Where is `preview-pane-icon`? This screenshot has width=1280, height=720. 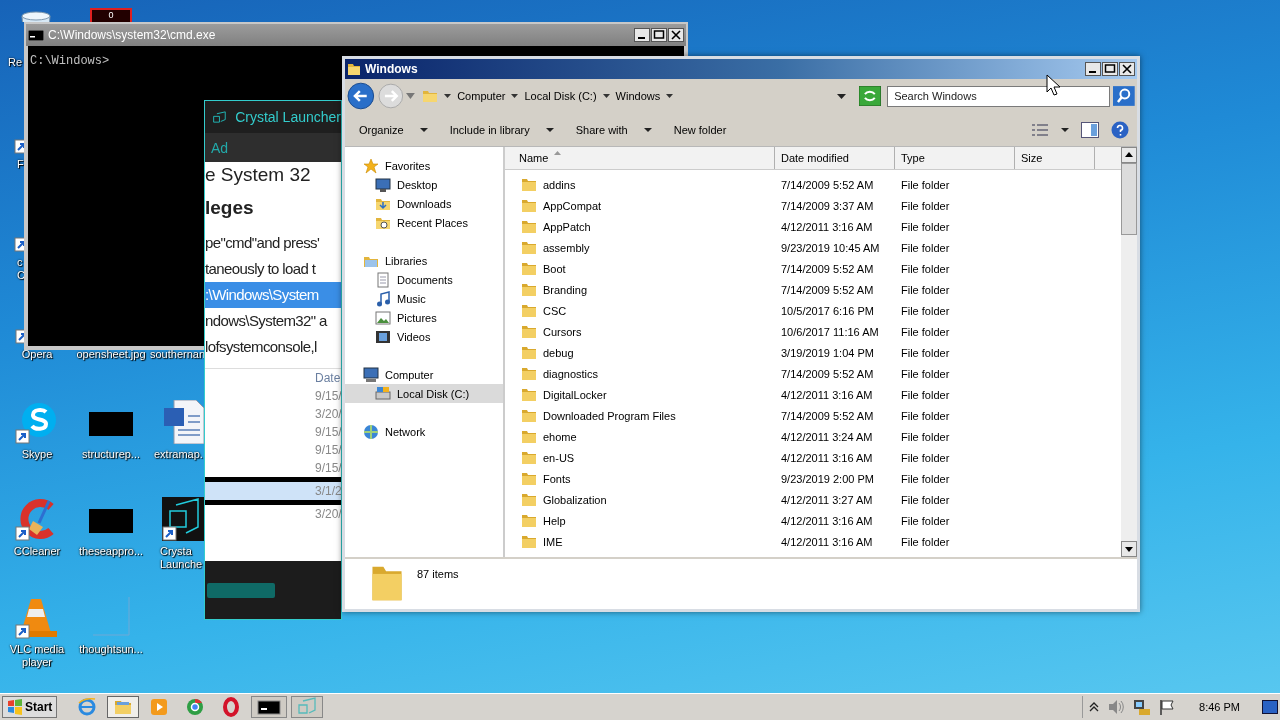 preview-pane-icon is located at coordinates (1090, 129).